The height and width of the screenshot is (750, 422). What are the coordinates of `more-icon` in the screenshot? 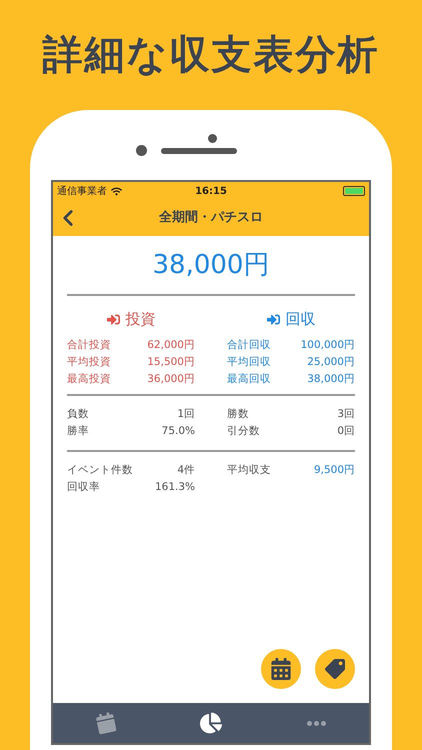 It's located at (316, 723).